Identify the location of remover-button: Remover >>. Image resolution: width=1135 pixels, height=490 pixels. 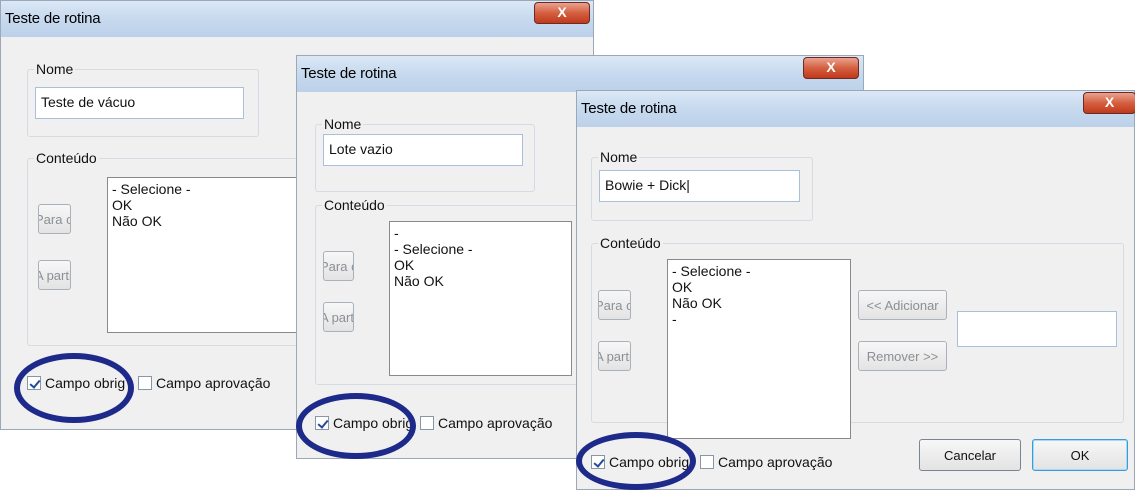
(902, 356).